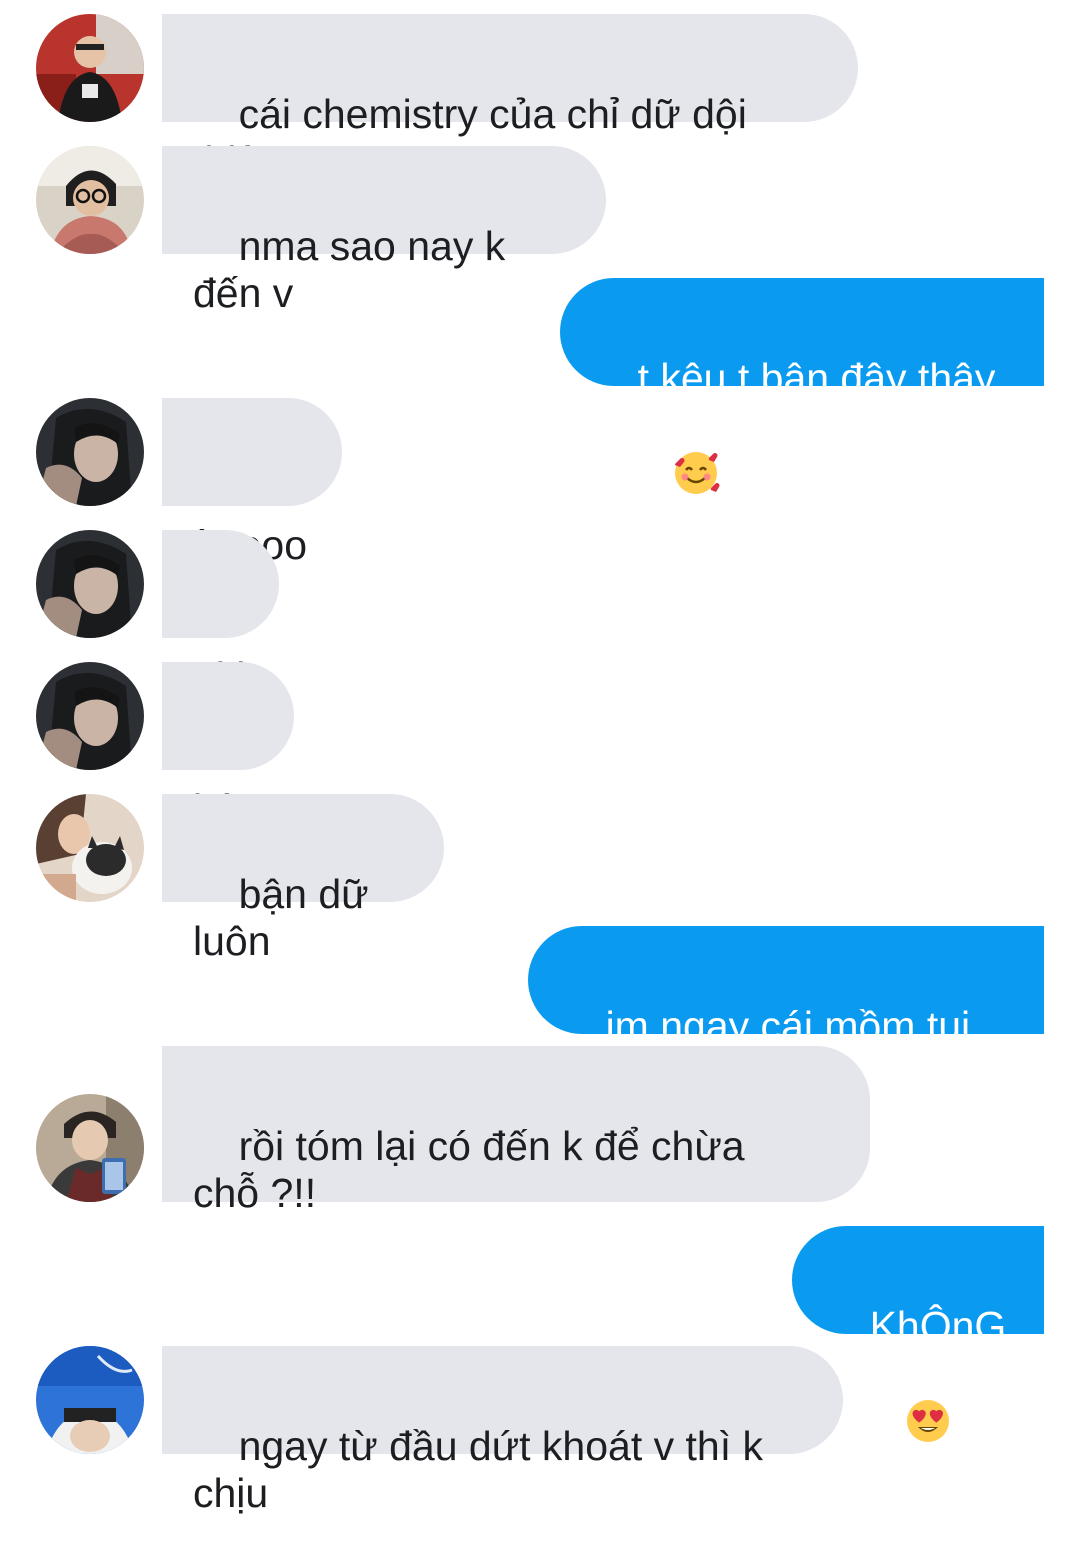 The image size is (1080, 1564). I want to click on message-row: bận, so click(540, 747).